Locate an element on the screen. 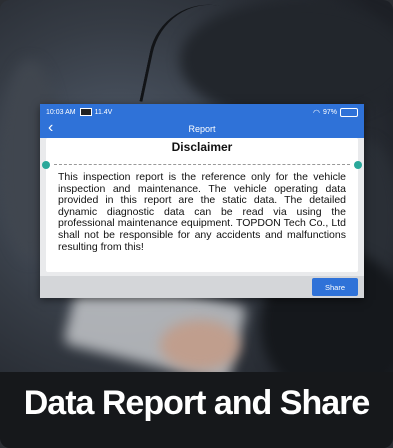 This screenshot has width=393, height=448. battery-icon is located at coordinates (349, 112).